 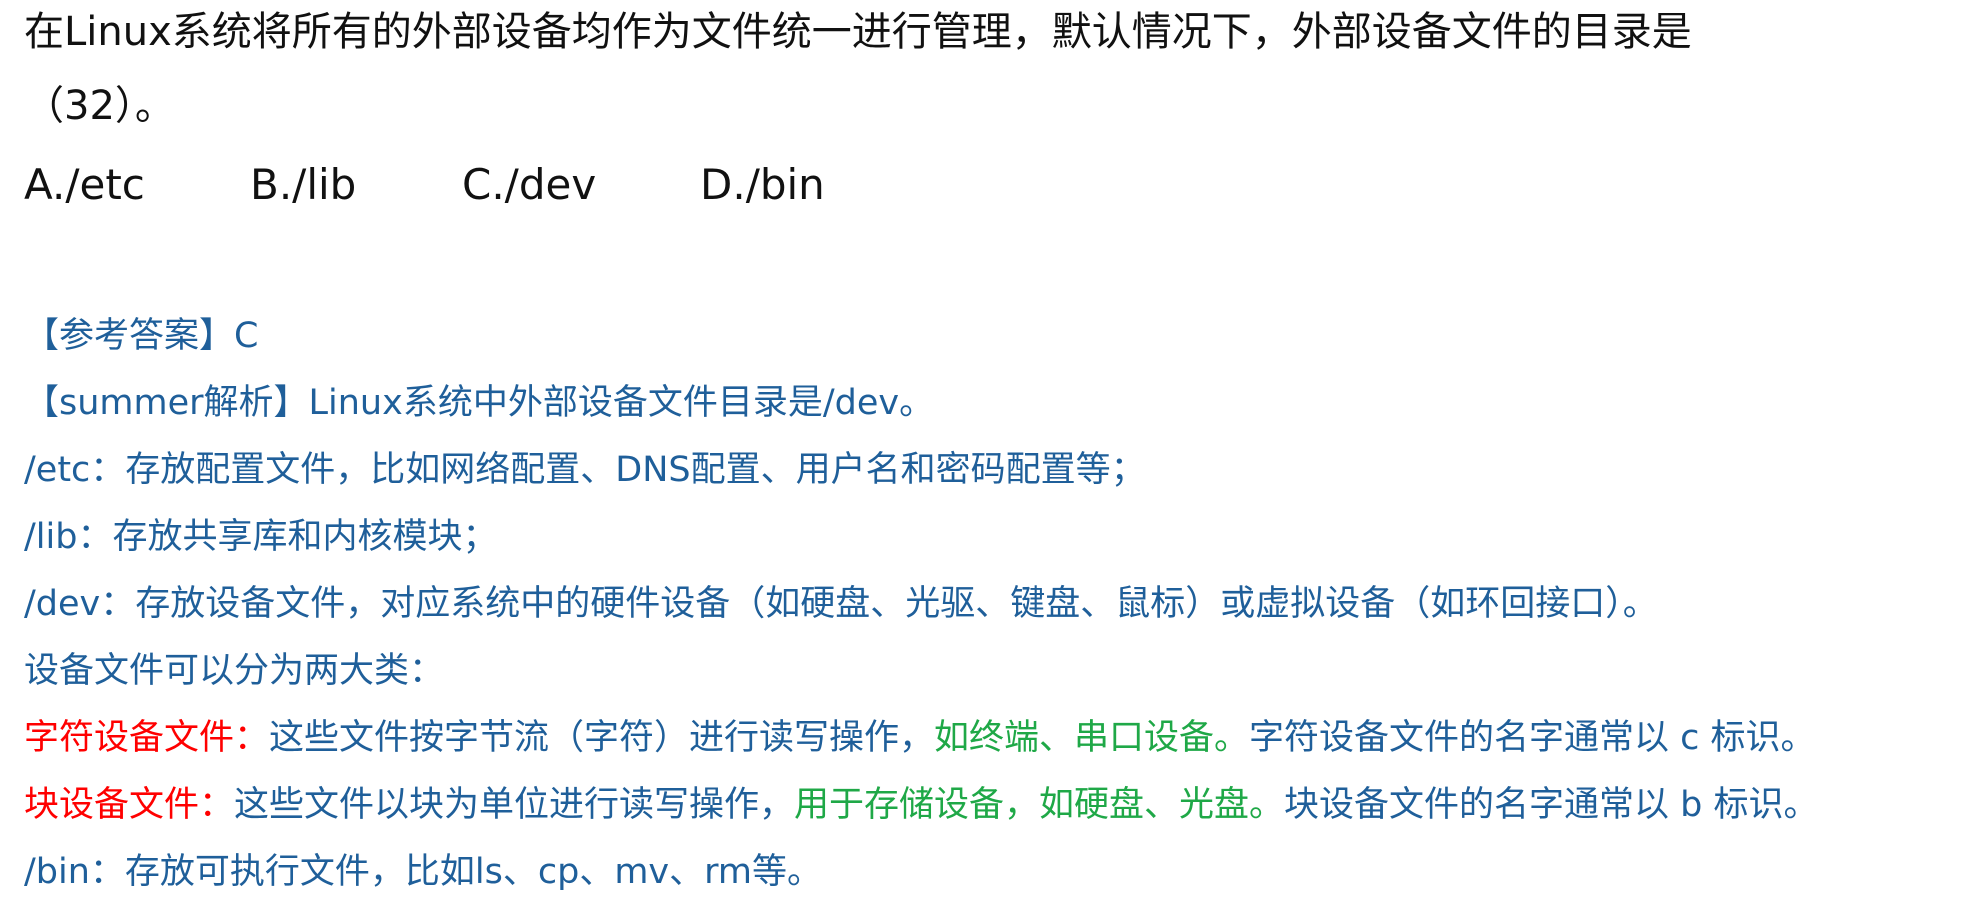 What do you see at coordinates (1092, 738) in the screenshot?
I see `char-device-examples: 如终端、串口设备。` at bounding box center [1092, 738].